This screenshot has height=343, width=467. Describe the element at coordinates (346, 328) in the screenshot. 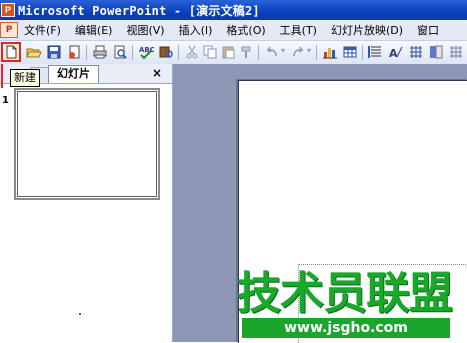

I see `watermark-url: www.jsgho.com` at that location.